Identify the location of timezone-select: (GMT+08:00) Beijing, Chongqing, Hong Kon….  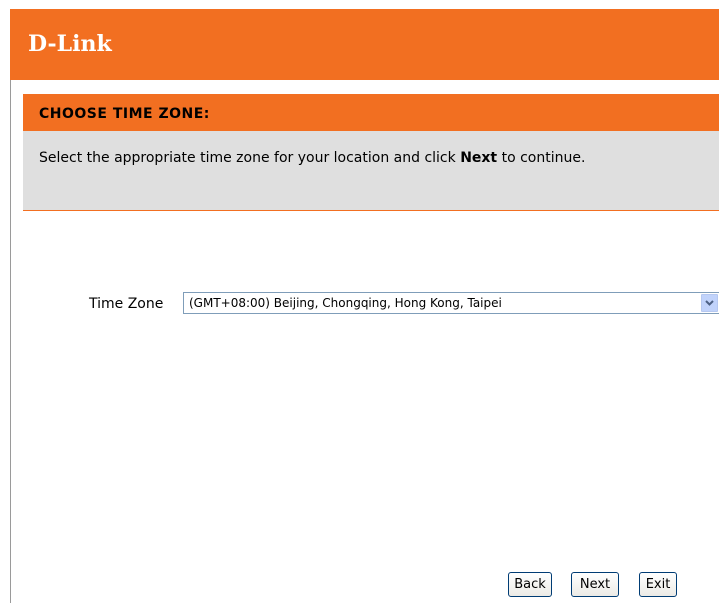
(451, 303).